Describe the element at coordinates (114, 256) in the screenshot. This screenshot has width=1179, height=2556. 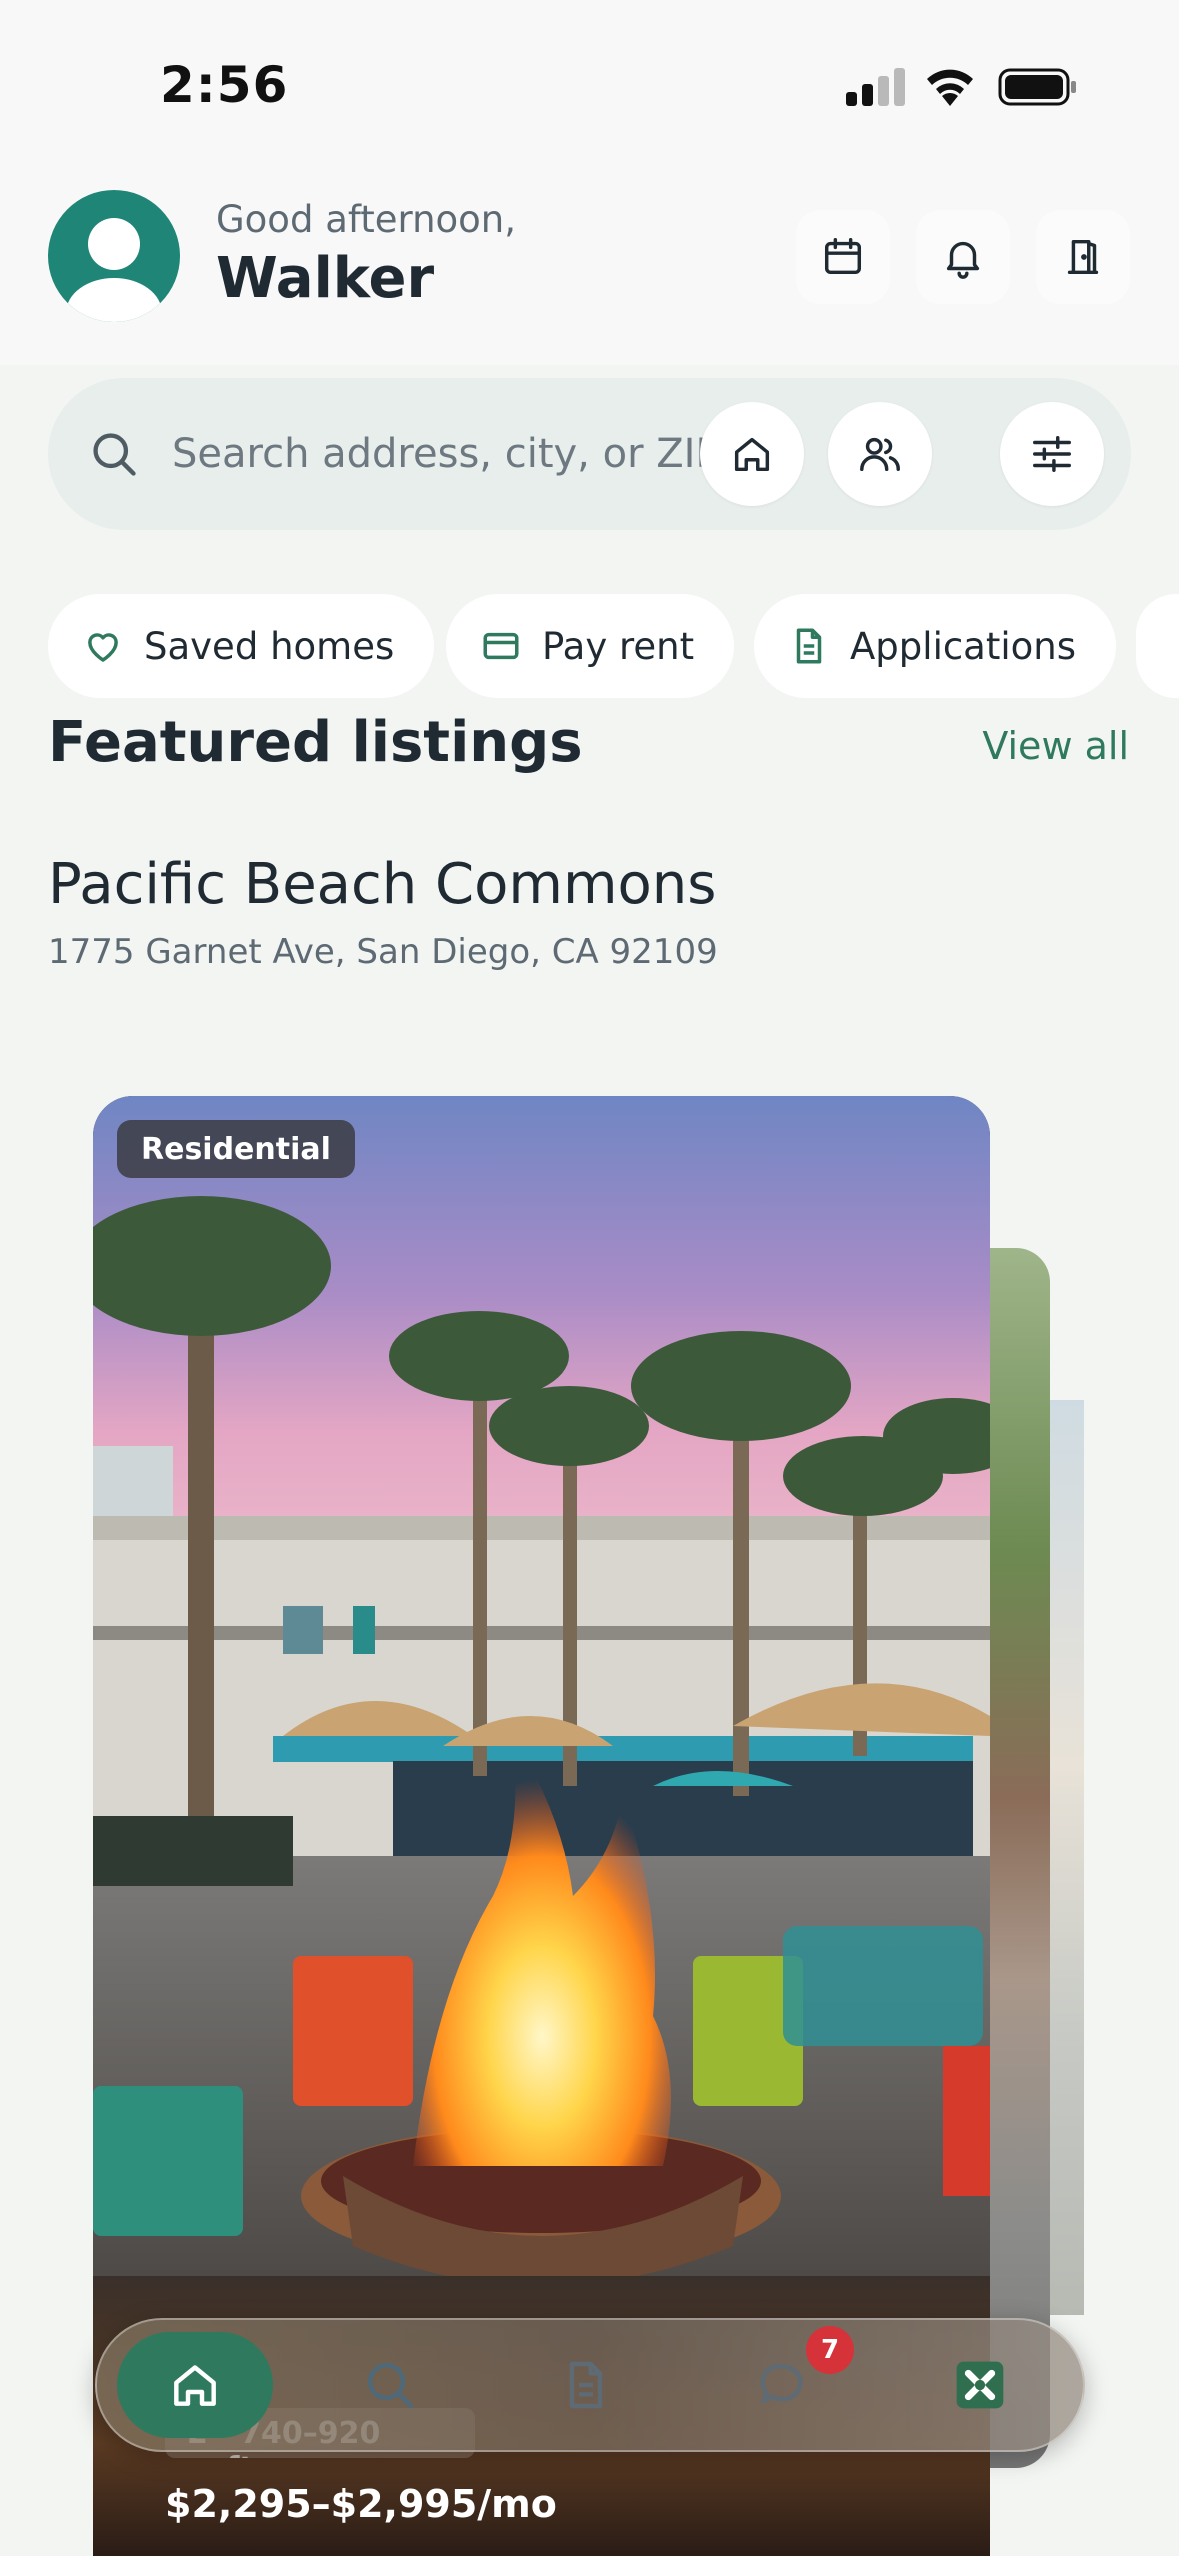
I see `avatar` at that location.